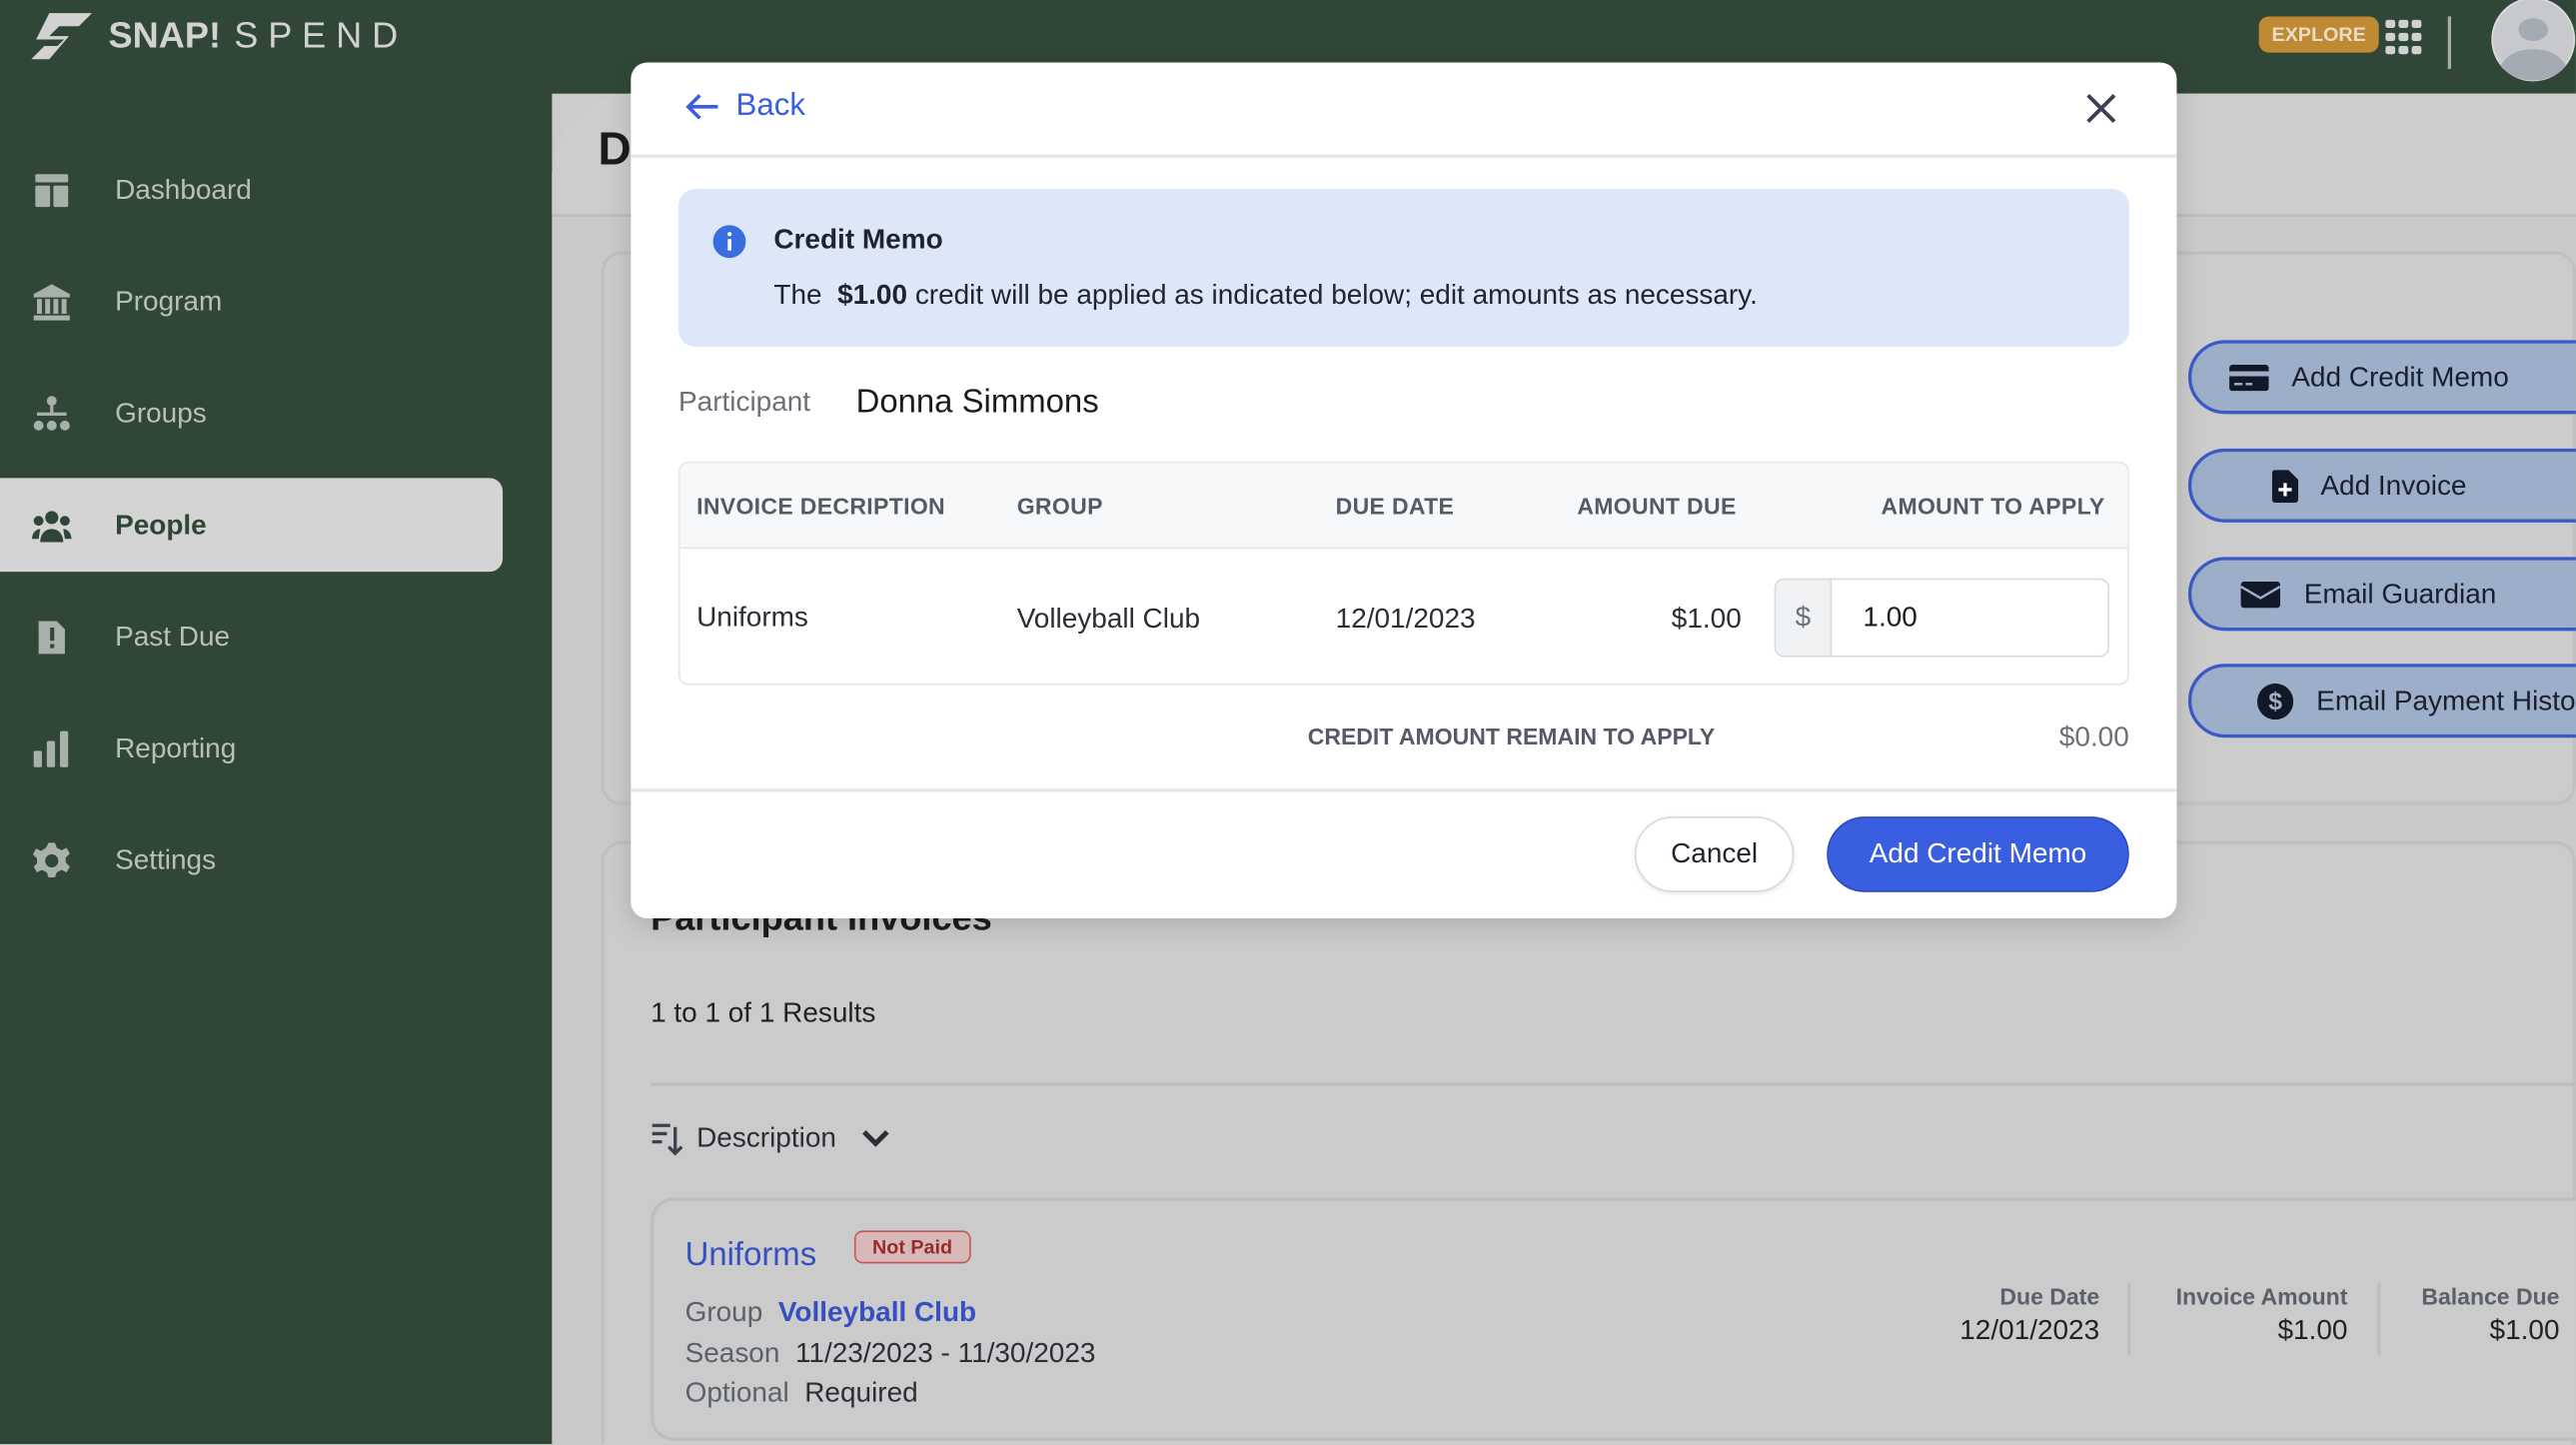  What do you see at coordinates (729, 242) in the screenshot?
I see `info-icon` at bounding box center [729, 242].